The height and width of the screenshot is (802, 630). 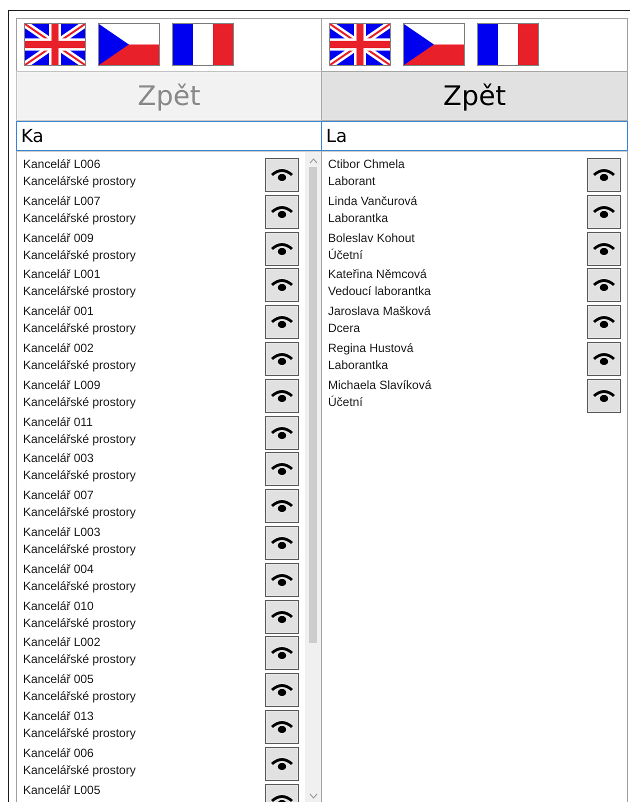 I want to click on search-field: Ka, so click(x=169, y=136).